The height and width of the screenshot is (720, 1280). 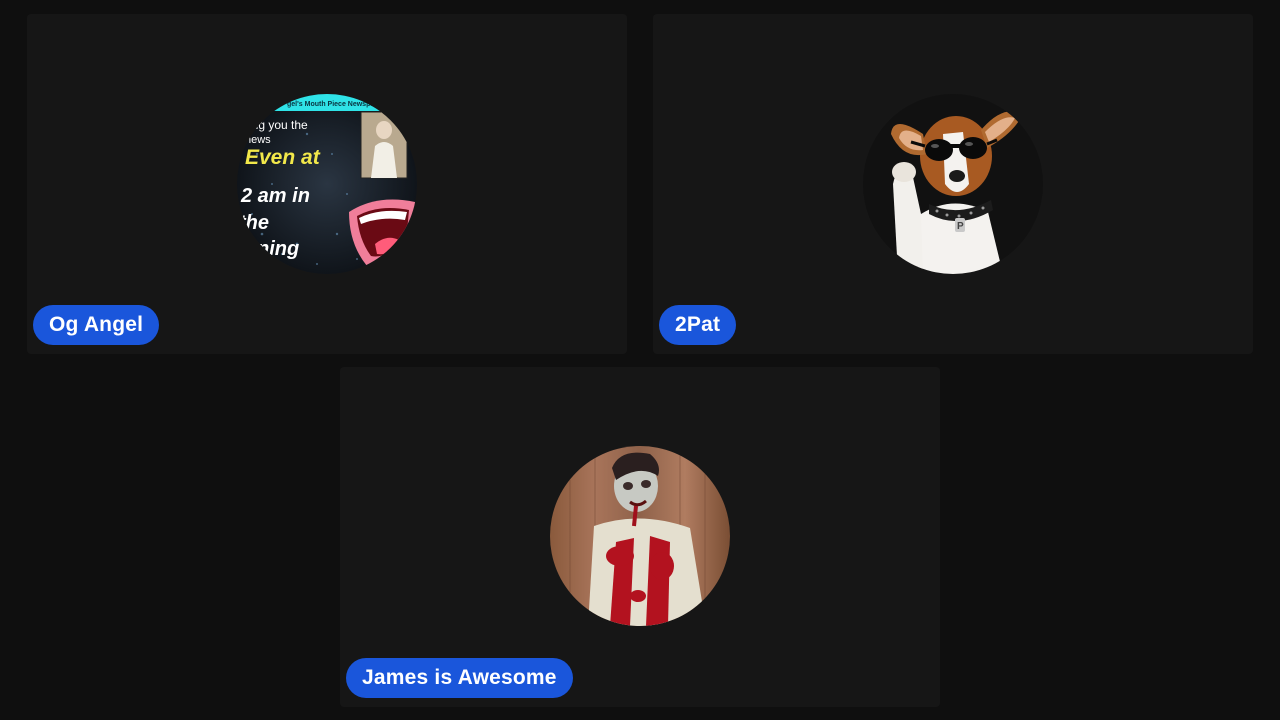 What do you see at coordinates (254, 223) in the screenshot?
I see `avatar-text-line5: the` at bounding box center [254, 223].